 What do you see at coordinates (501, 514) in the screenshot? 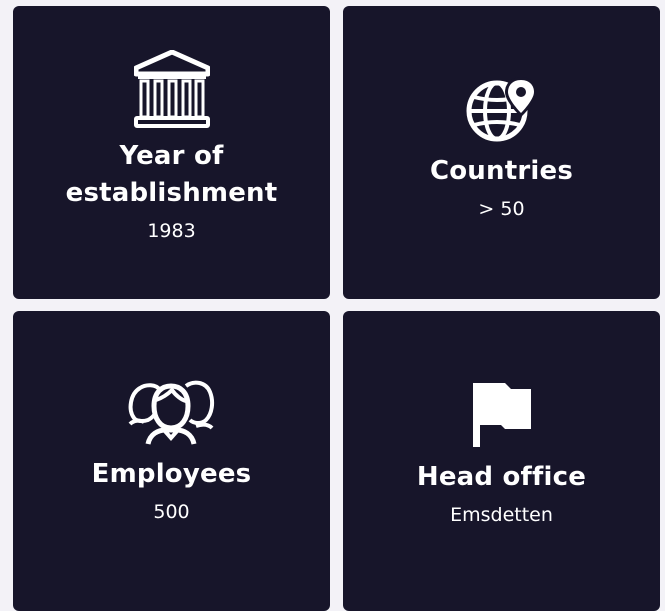
I see `card-value: Emsdetten` at bounding box center [501, 514].